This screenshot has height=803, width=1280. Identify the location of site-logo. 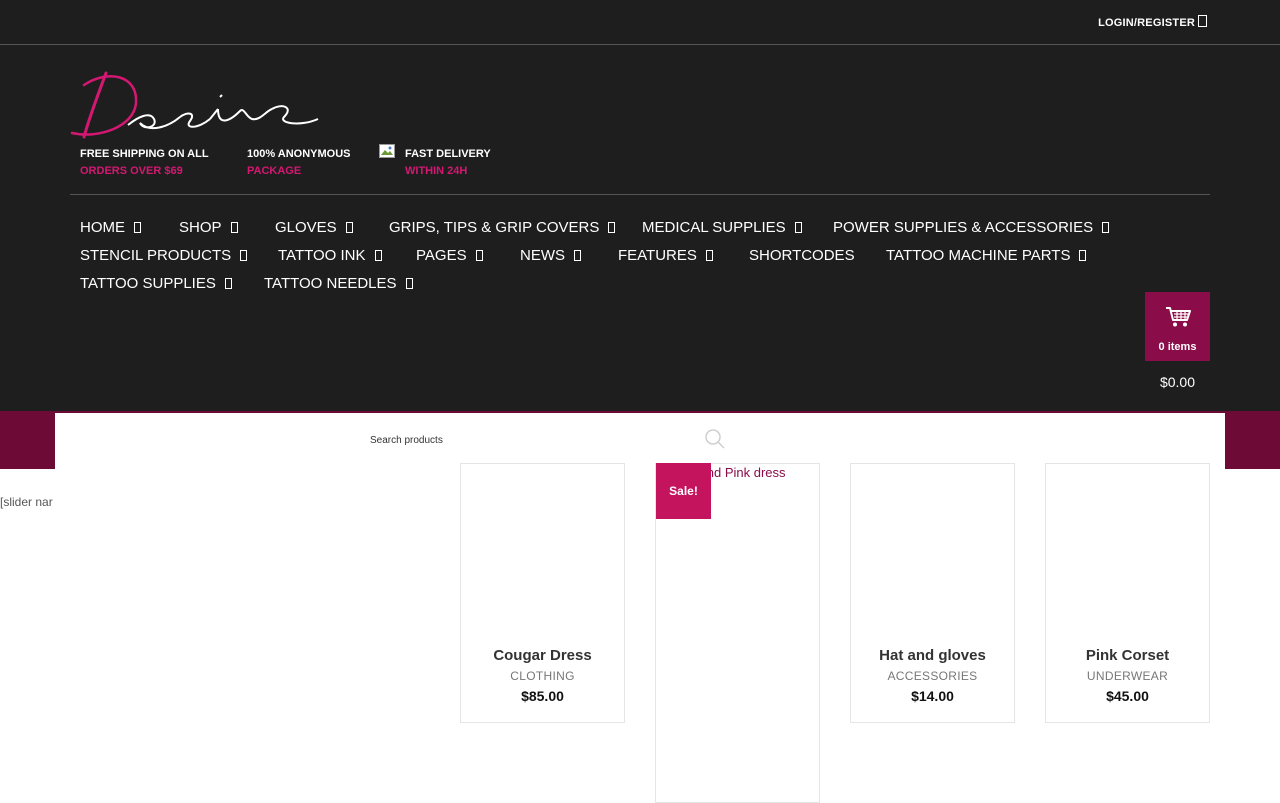
(198, 107).